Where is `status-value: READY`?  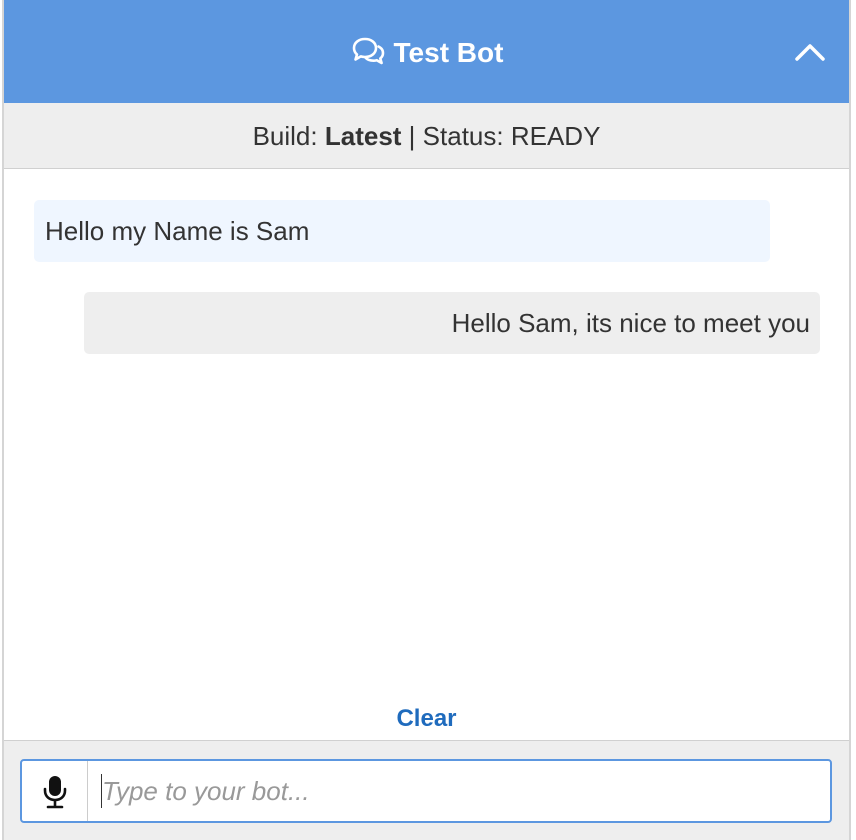
status-value: READY is located at coordinates (555, 136).